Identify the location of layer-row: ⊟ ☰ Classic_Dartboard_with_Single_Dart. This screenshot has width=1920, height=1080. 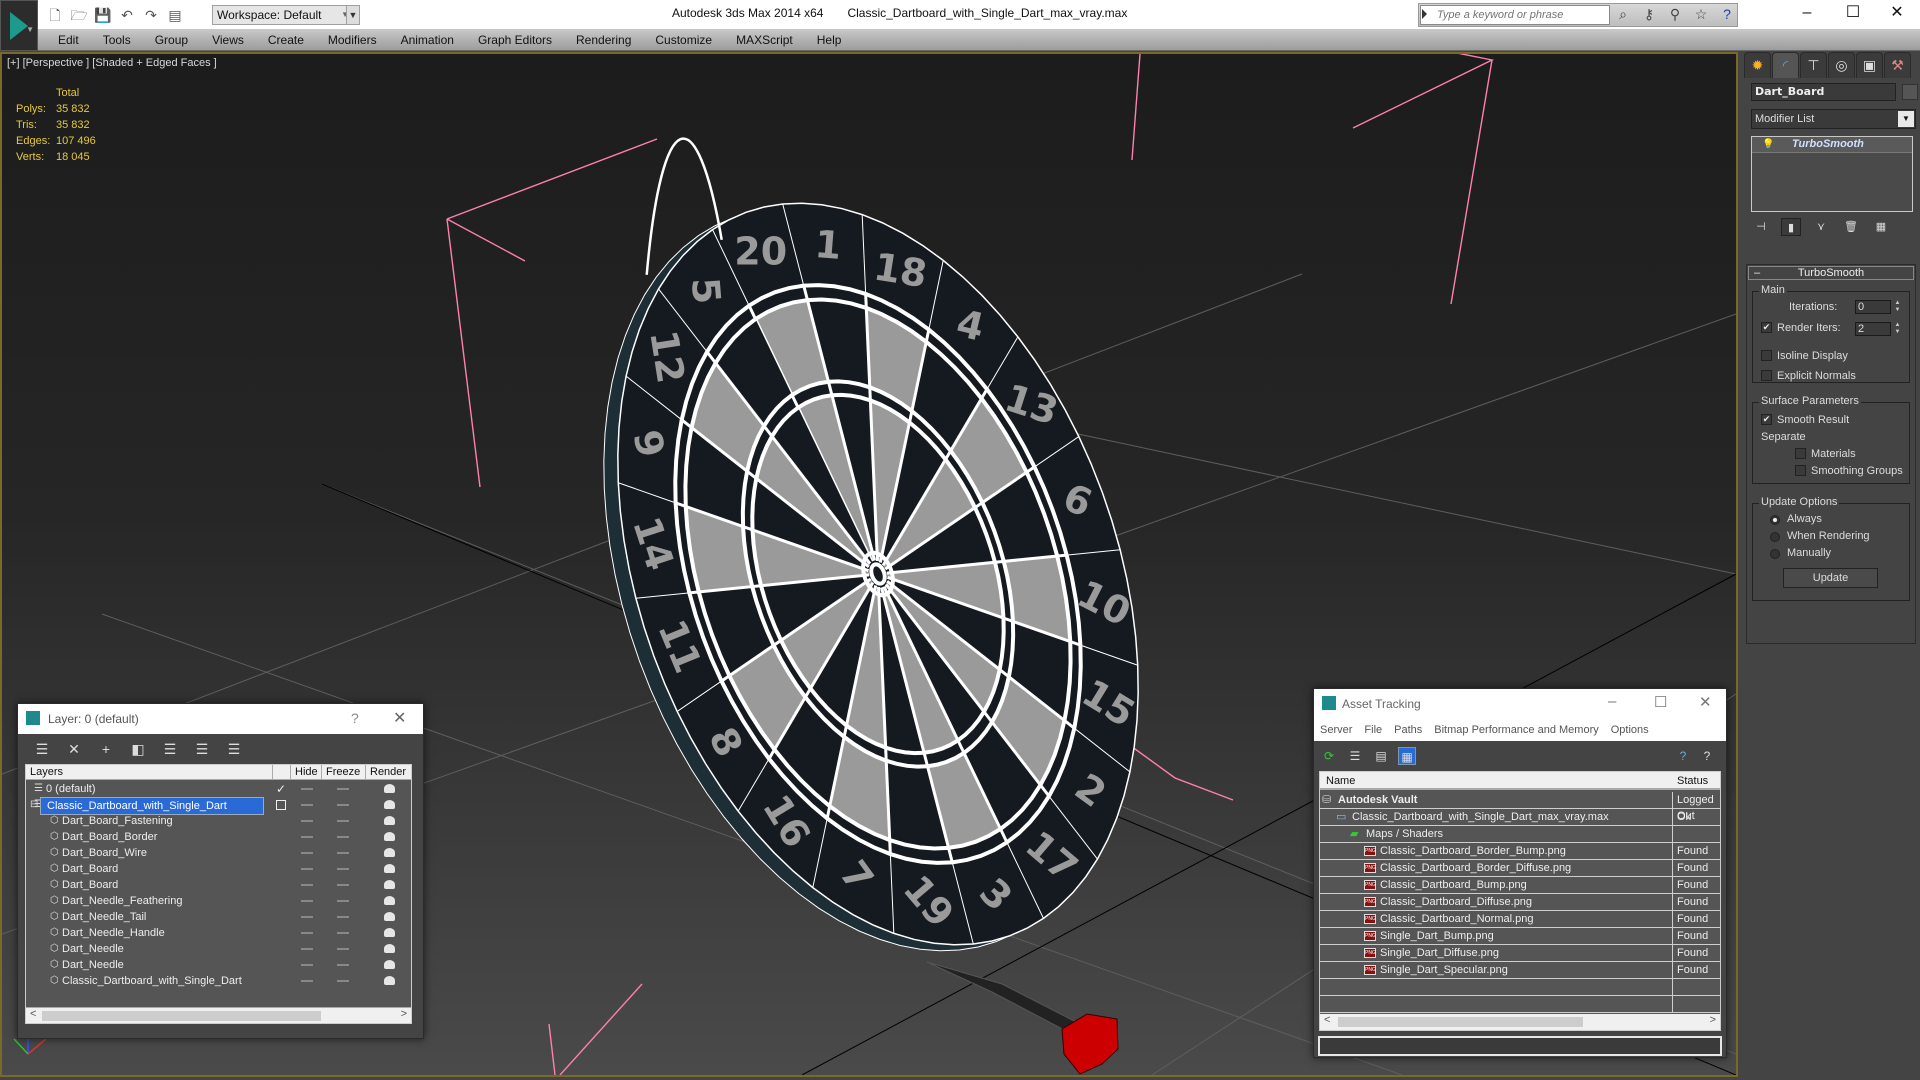
(218, 806).